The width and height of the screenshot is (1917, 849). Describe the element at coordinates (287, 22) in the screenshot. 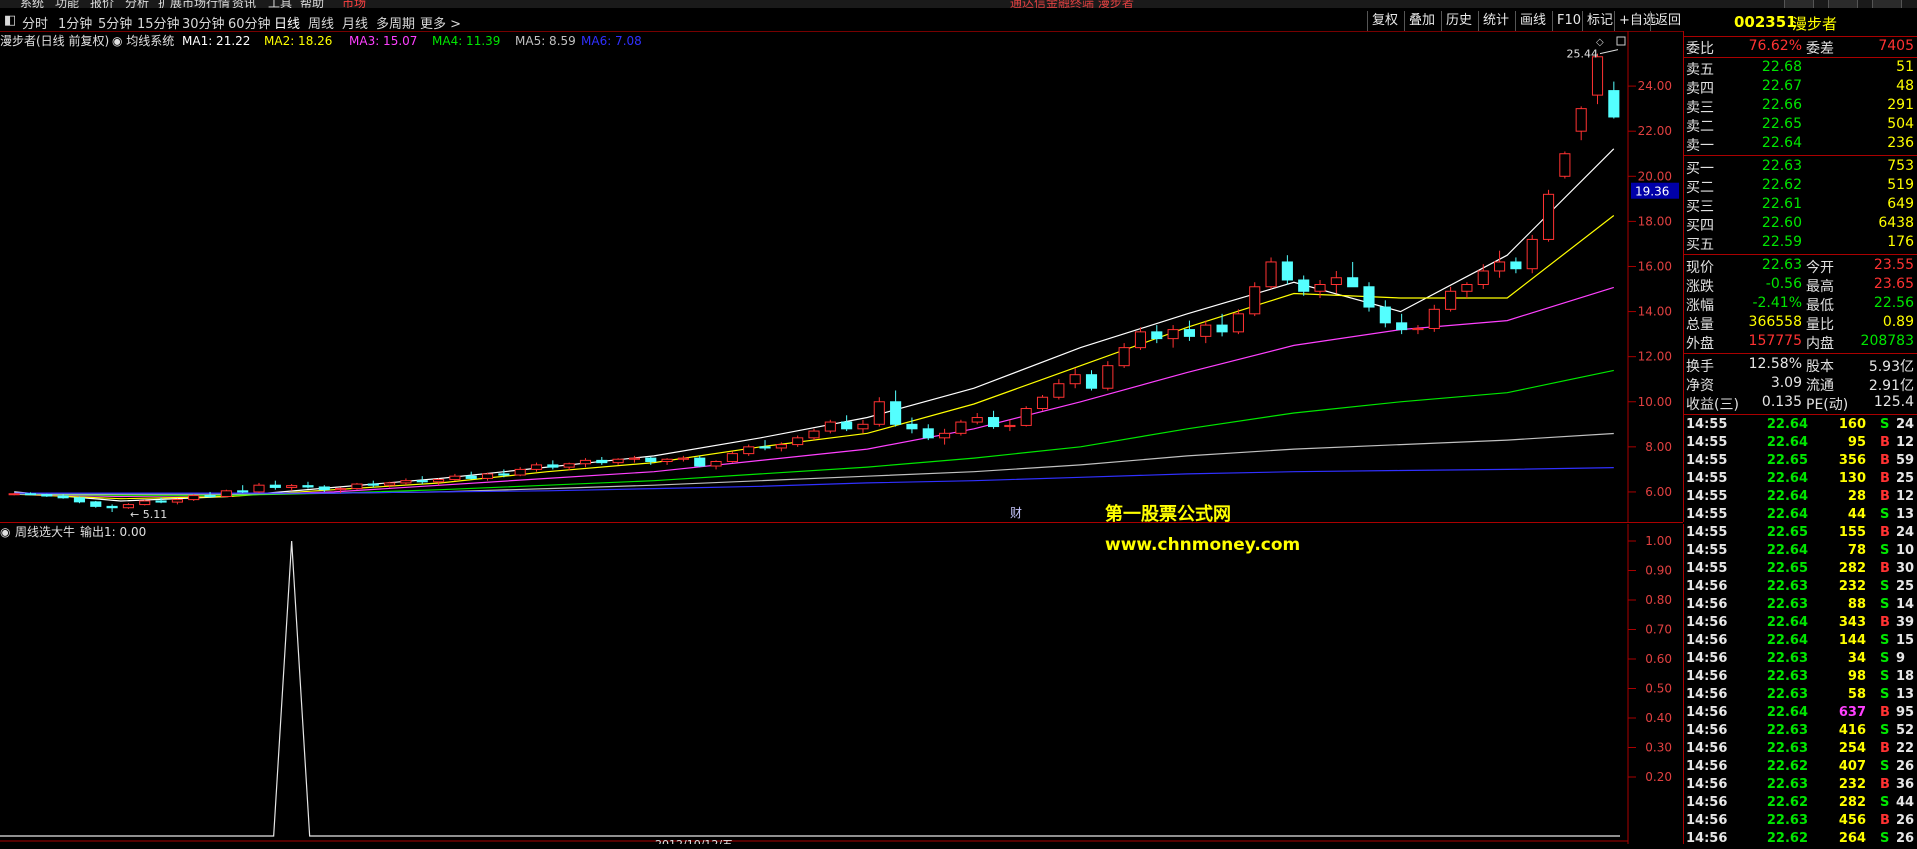

I see `period-tab-6: 日线` at that location.